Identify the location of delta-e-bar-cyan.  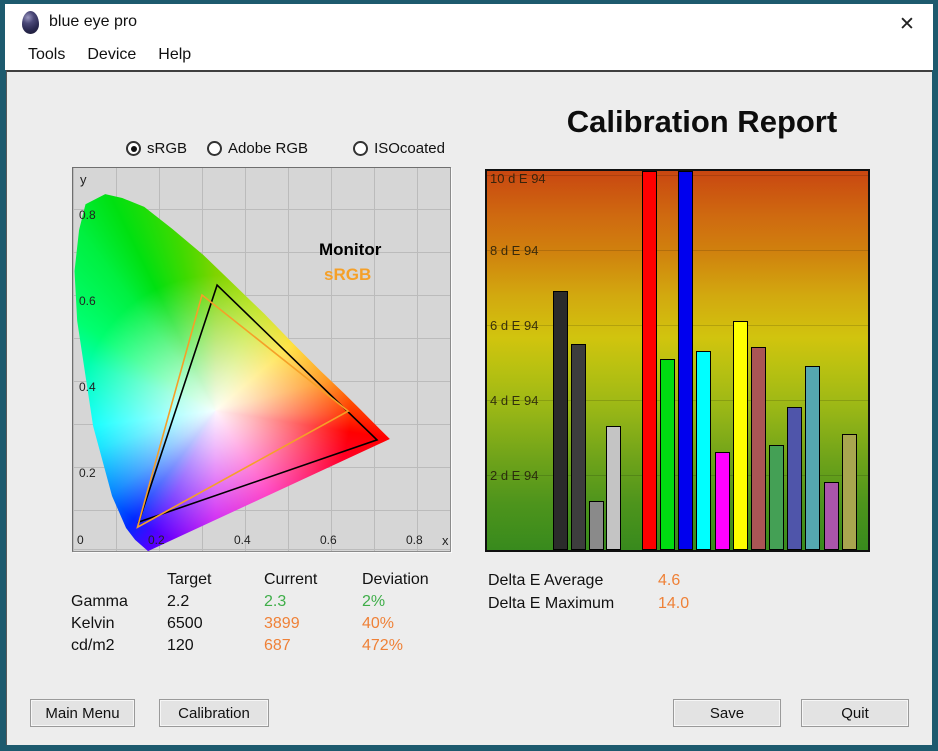
(704, 450).